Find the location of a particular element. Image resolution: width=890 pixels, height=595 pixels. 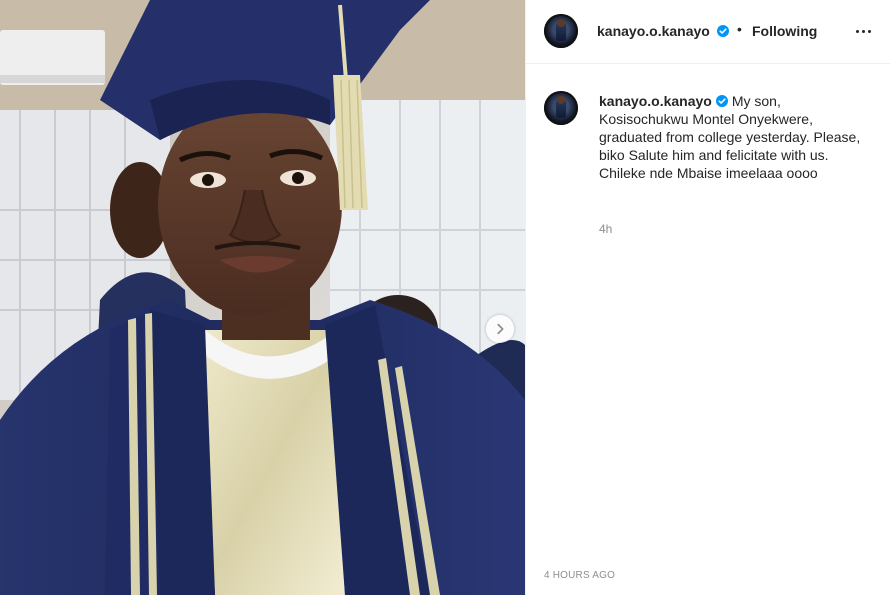

username-link: kanayo.o.kanayo is located at coordinates (653, 31).